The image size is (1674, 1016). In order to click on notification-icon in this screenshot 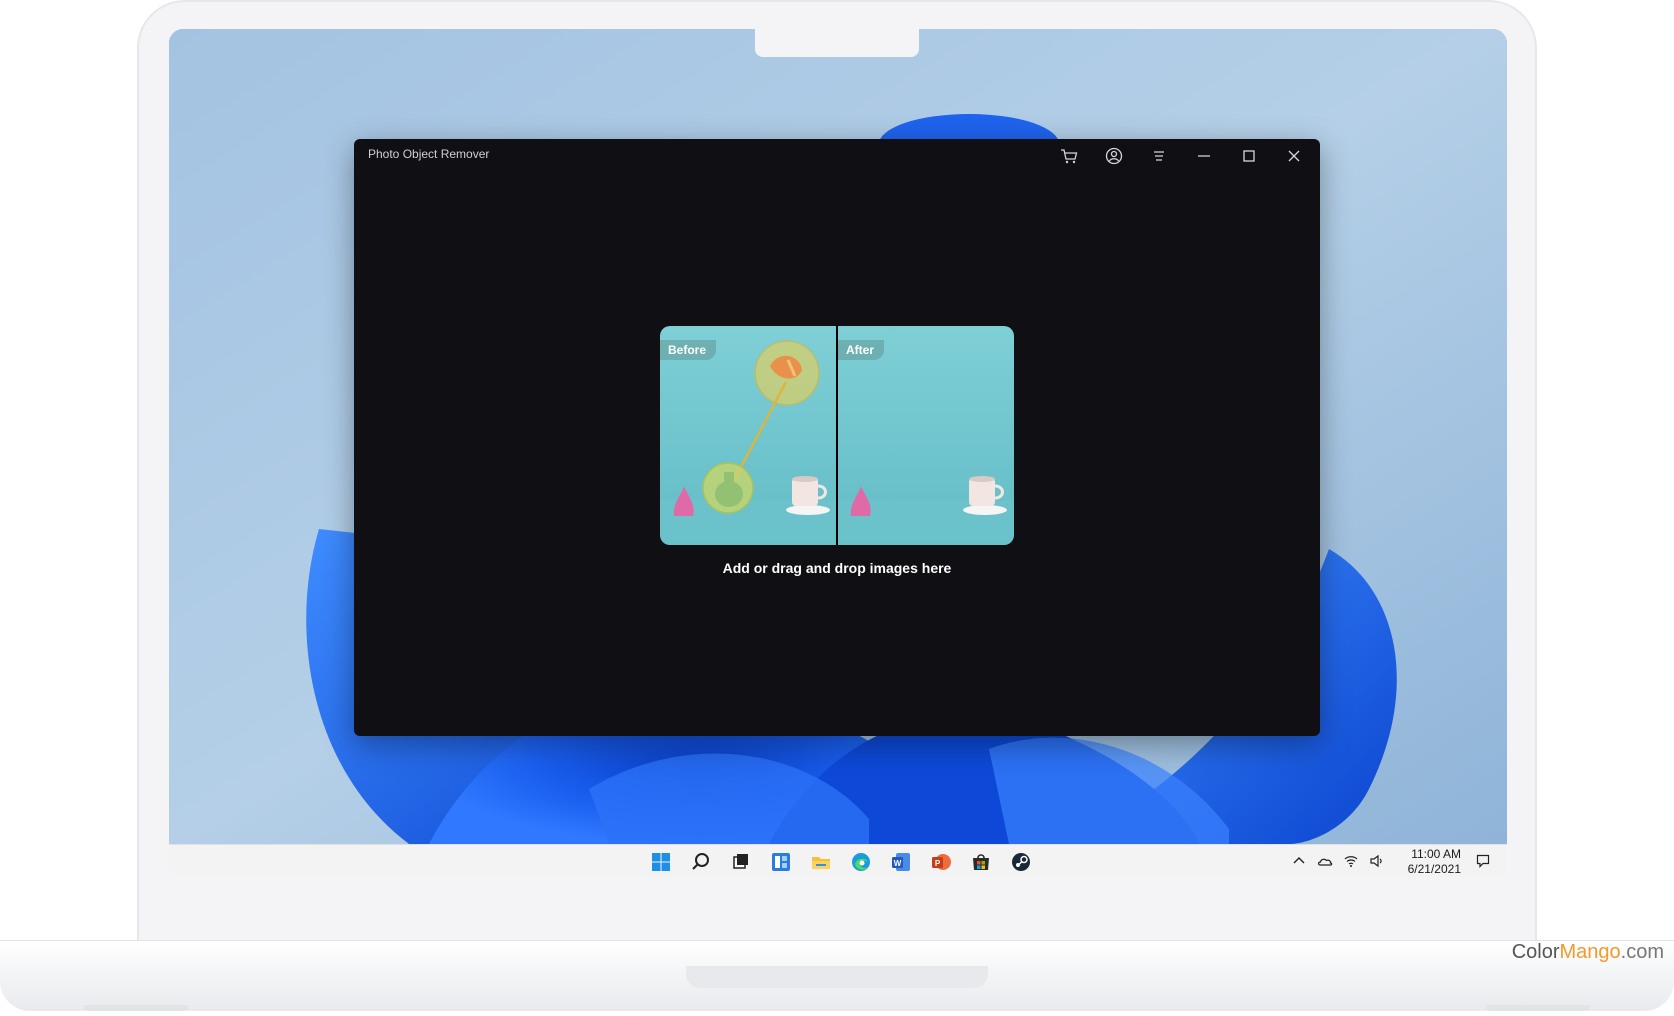, I will do `click(1483, 861)`.